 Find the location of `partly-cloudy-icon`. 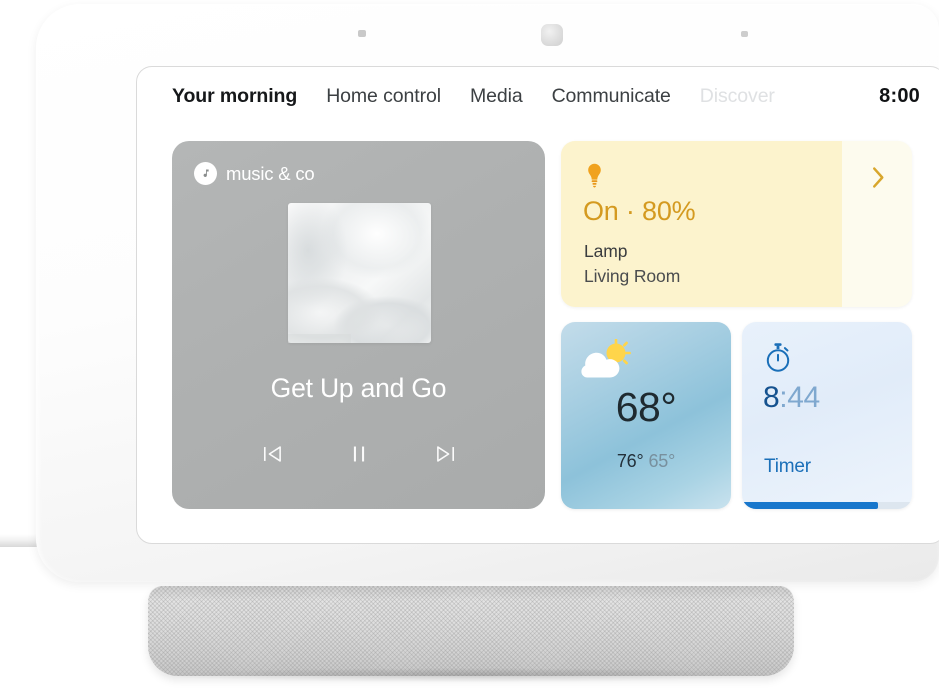

partly-cloudy-icon is located at coordinates (607, 362).